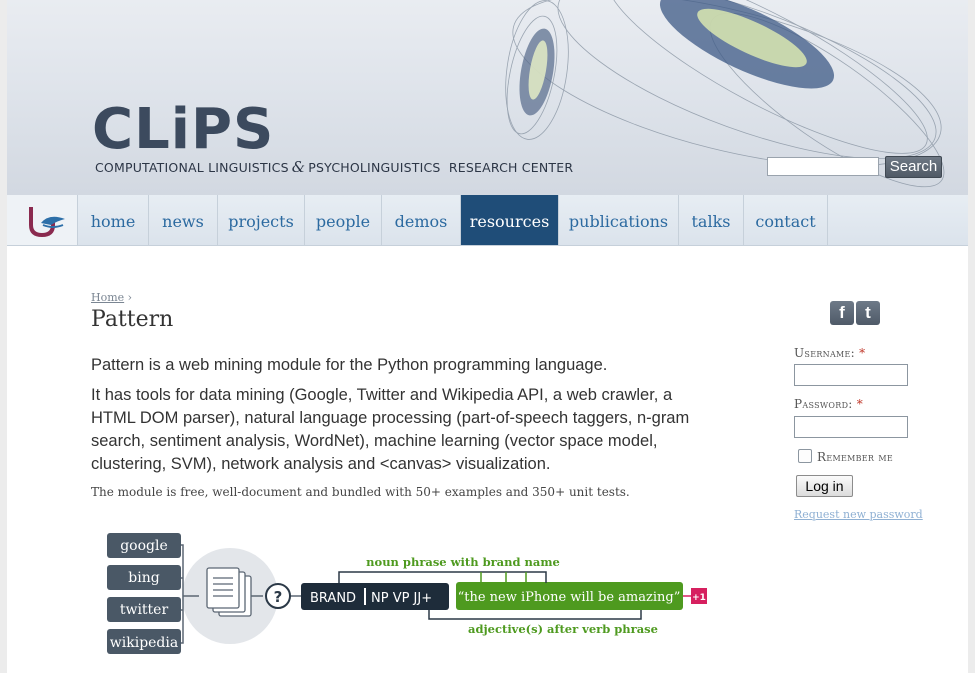  I want to click on question-mark: ?, so click(278, 597).